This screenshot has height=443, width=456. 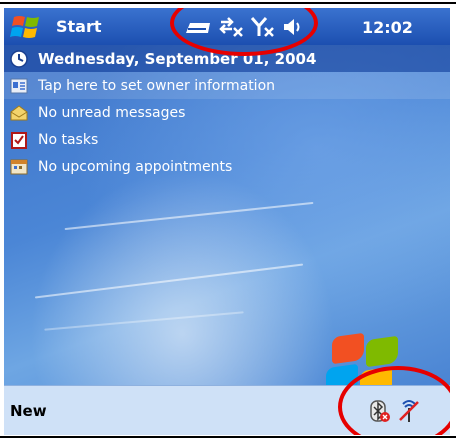 What do you see at coordinates (68, 139) in the screenshot?
I see `today-item-label: No tasks` at bounding box center [68, 139].